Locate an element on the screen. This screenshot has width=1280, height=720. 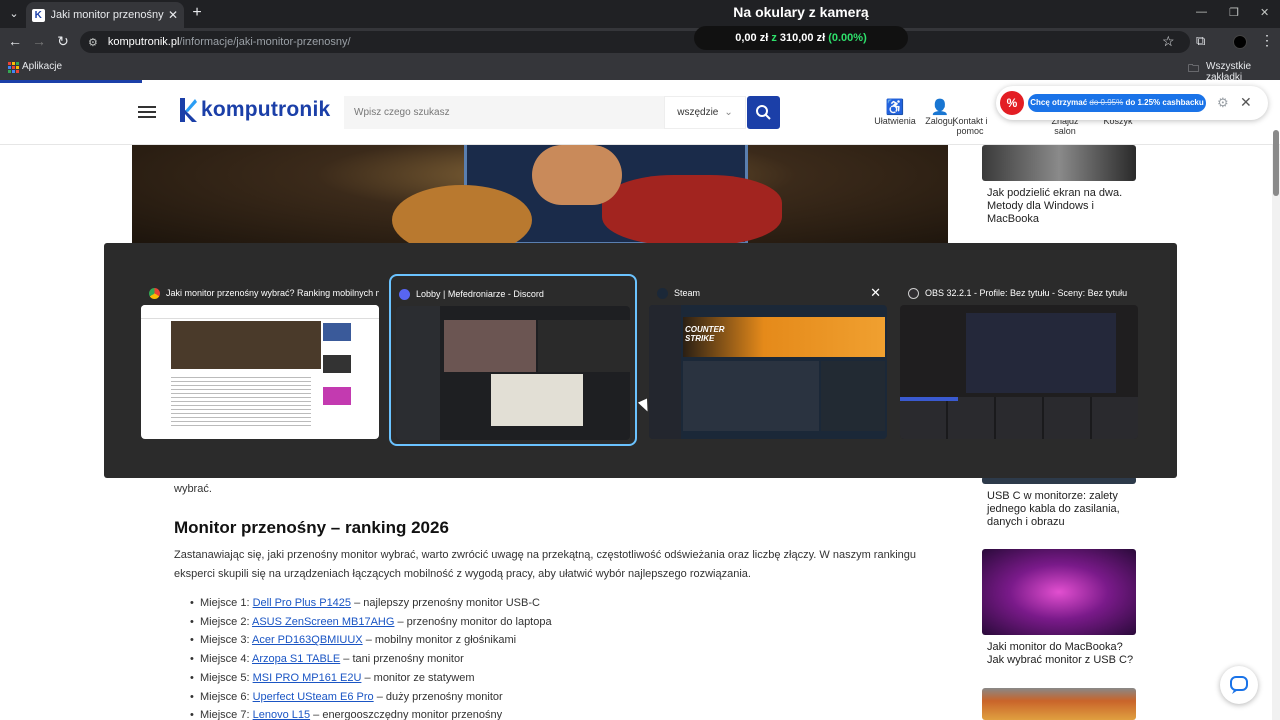
minimize-icon: — is located at coordinates (1201, 12).